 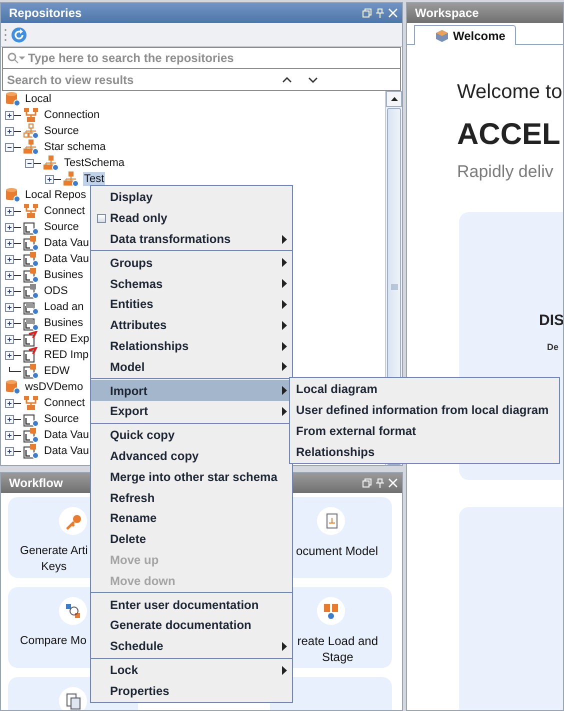 I want to click on panel-title: Workspace, so click(x=447, y=13).